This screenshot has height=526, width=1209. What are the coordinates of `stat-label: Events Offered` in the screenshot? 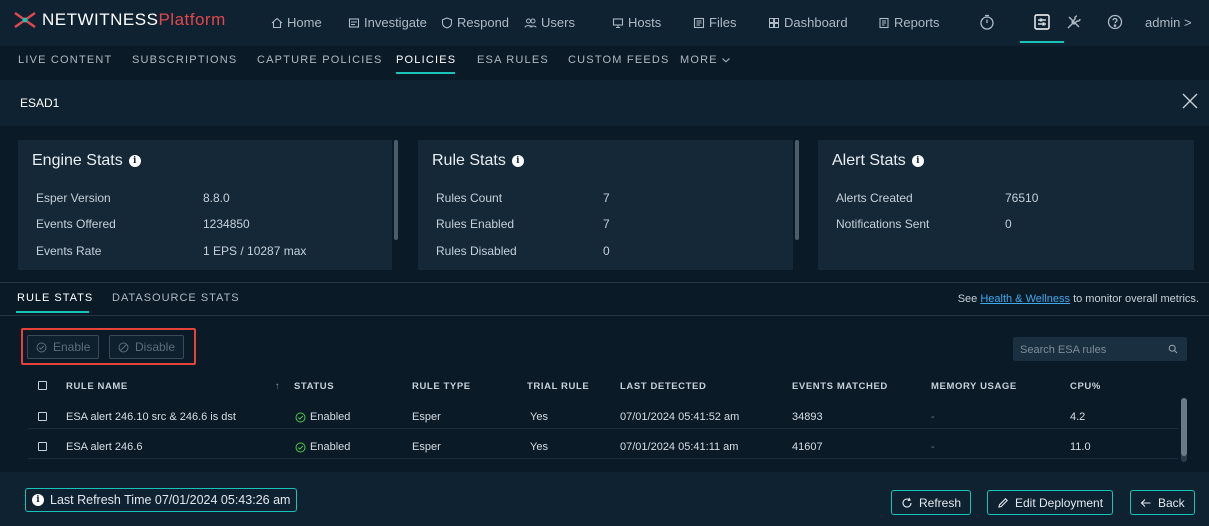 It's located at (76, 224).